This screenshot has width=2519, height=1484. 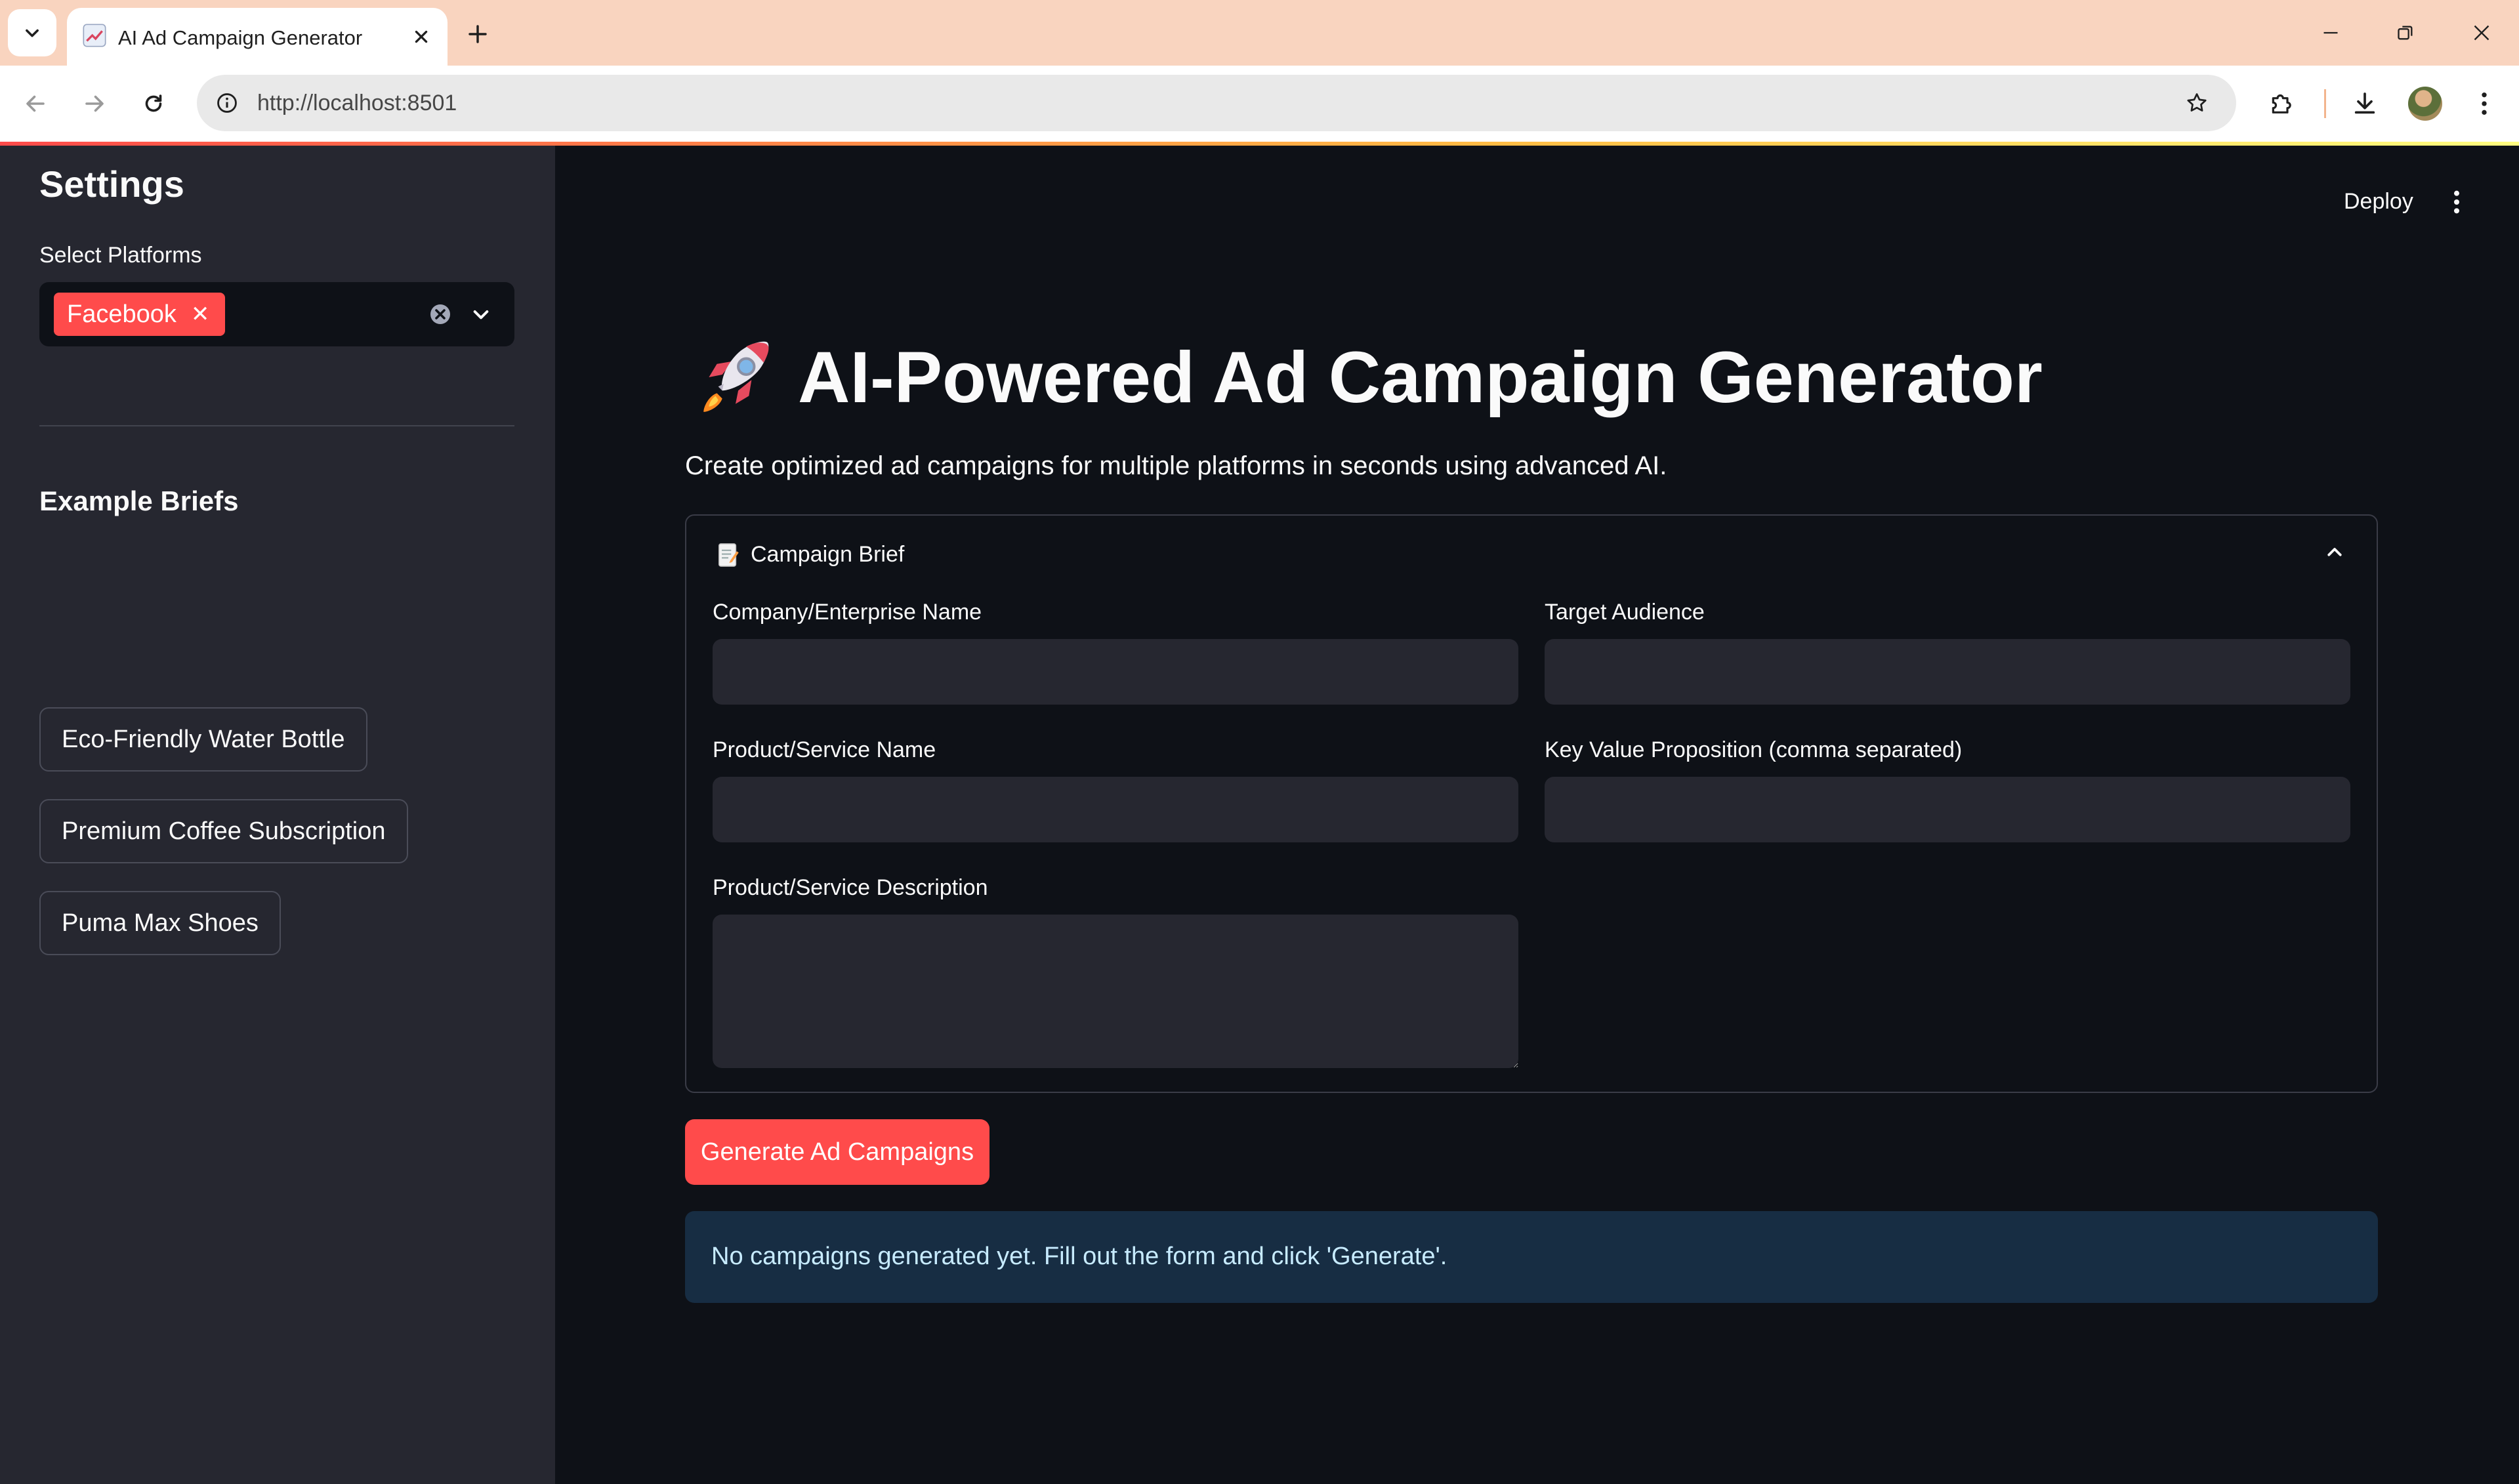 I want to click on dropdown-chevron-icon, so click(x=481, y=314).